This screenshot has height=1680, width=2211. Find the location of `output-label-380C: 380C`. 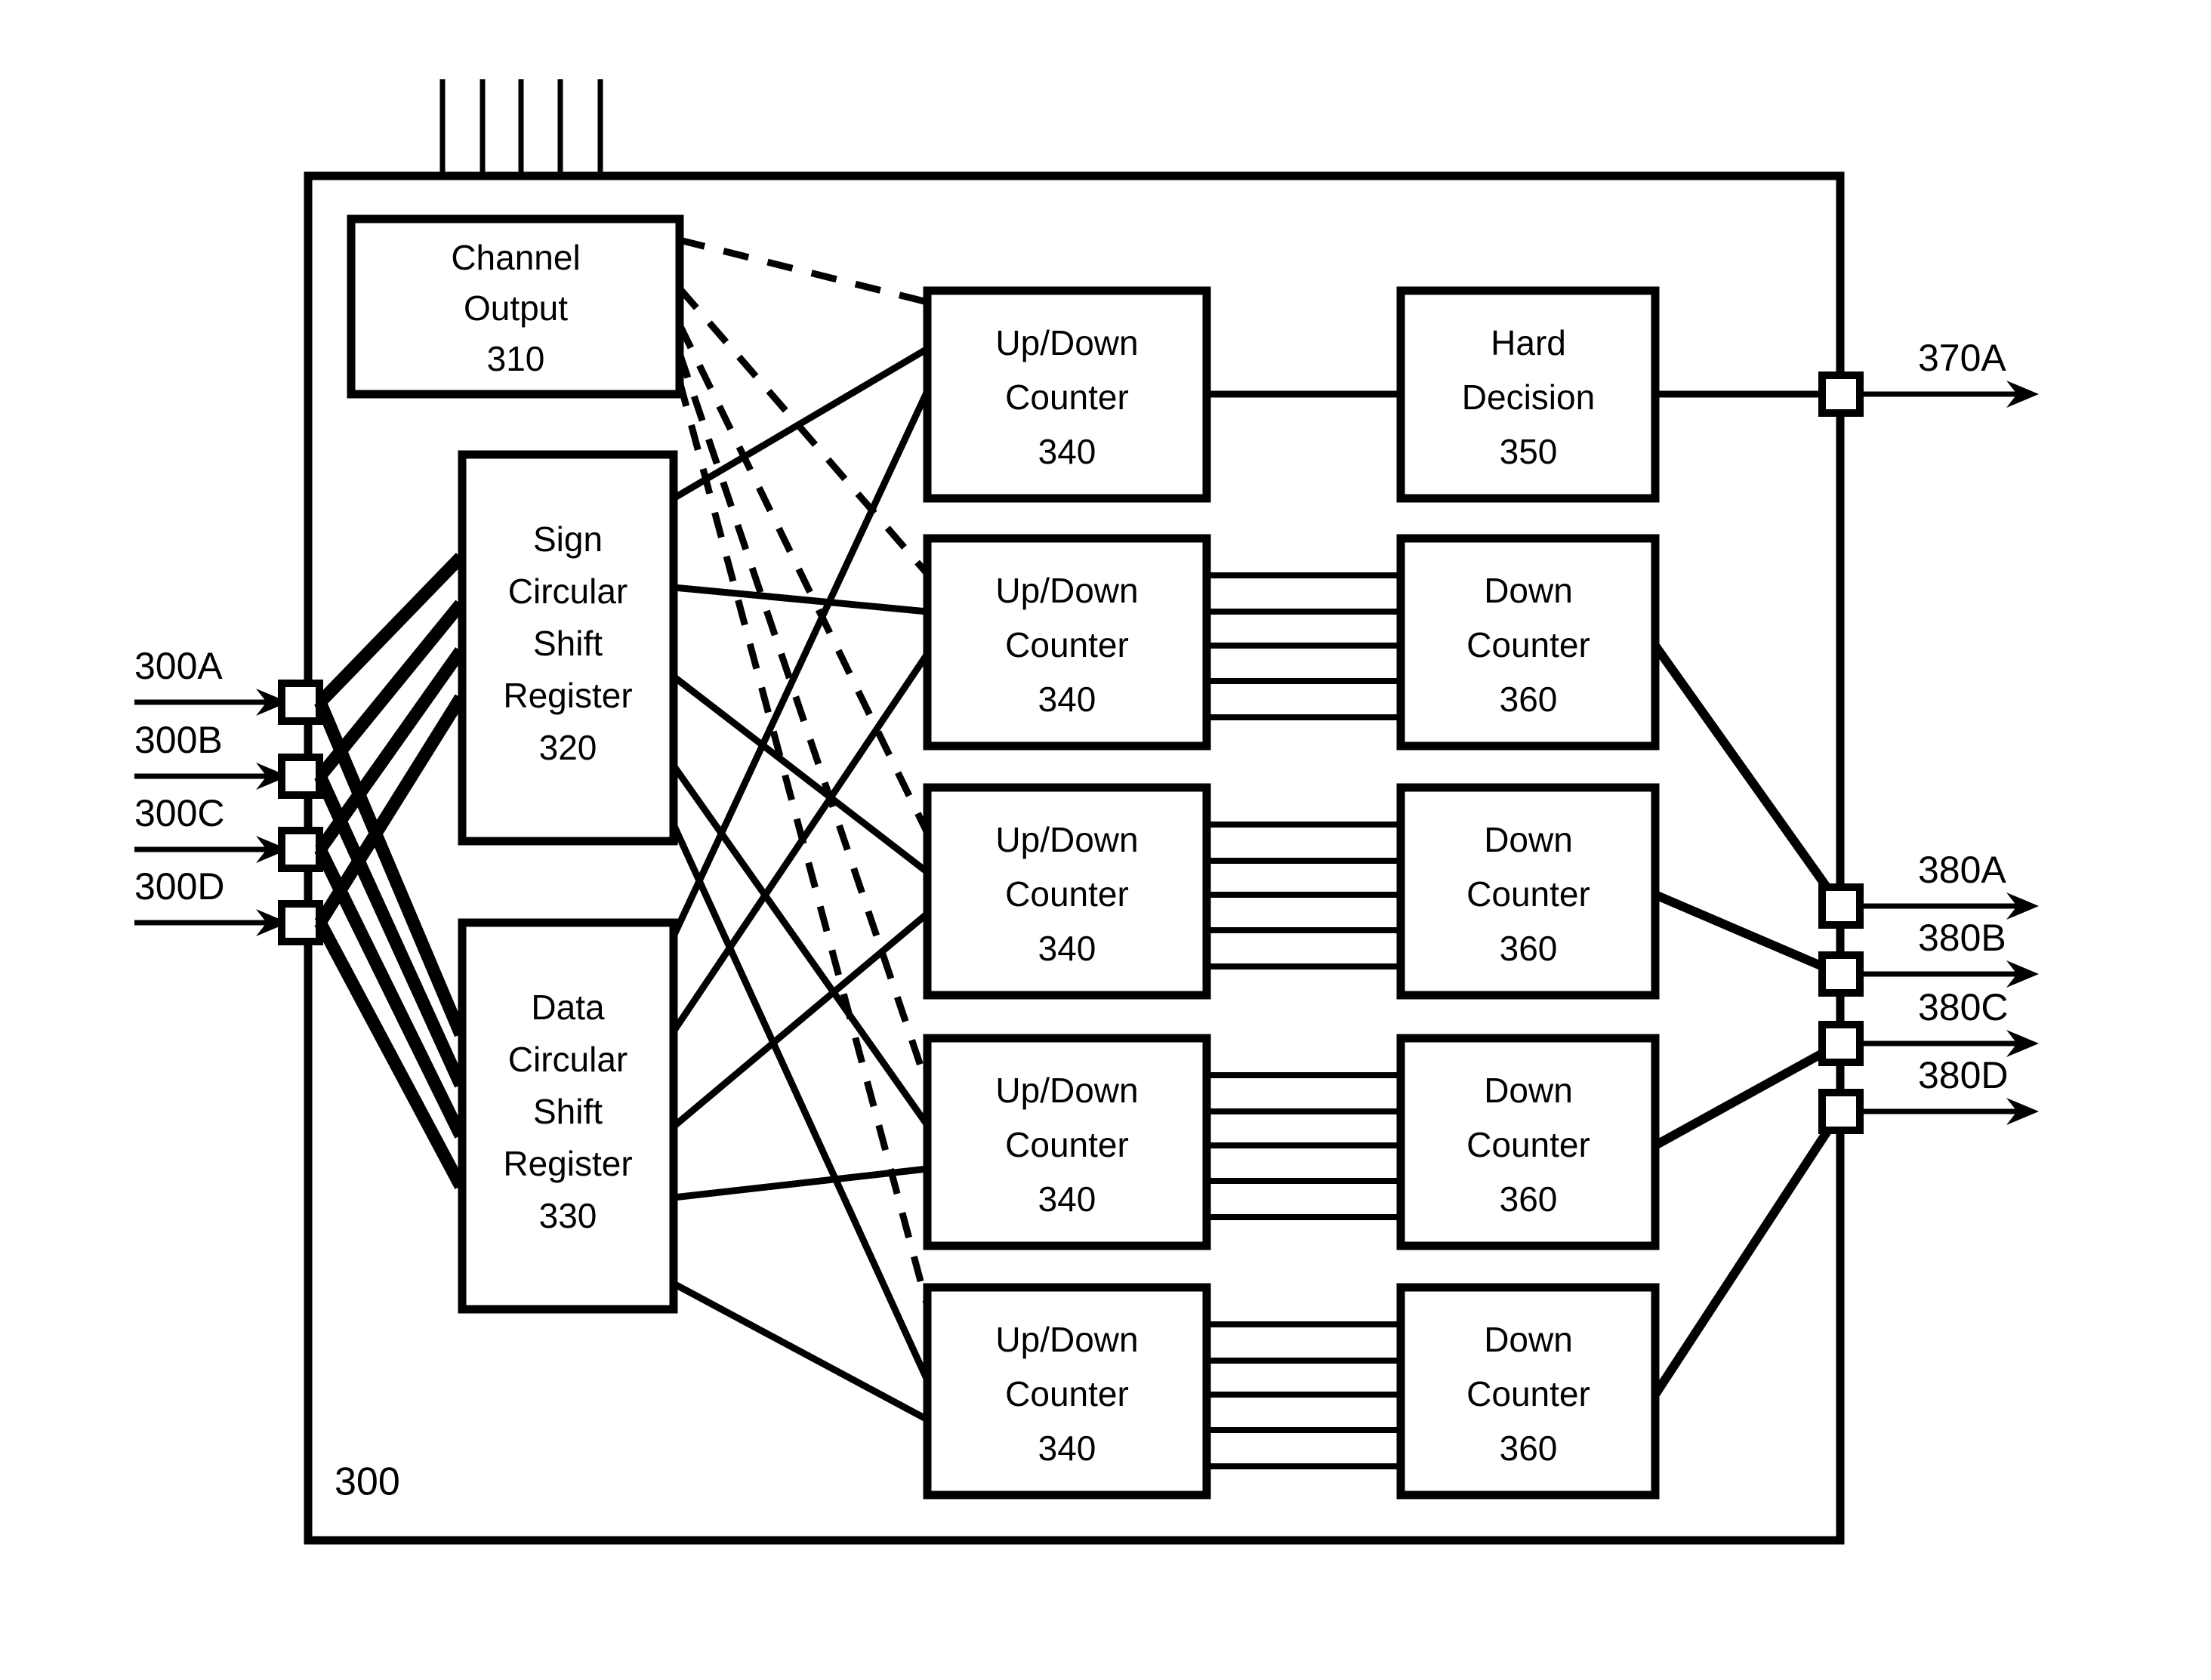

output-label-380C: 380C is located at coordinates (1964, 1007).